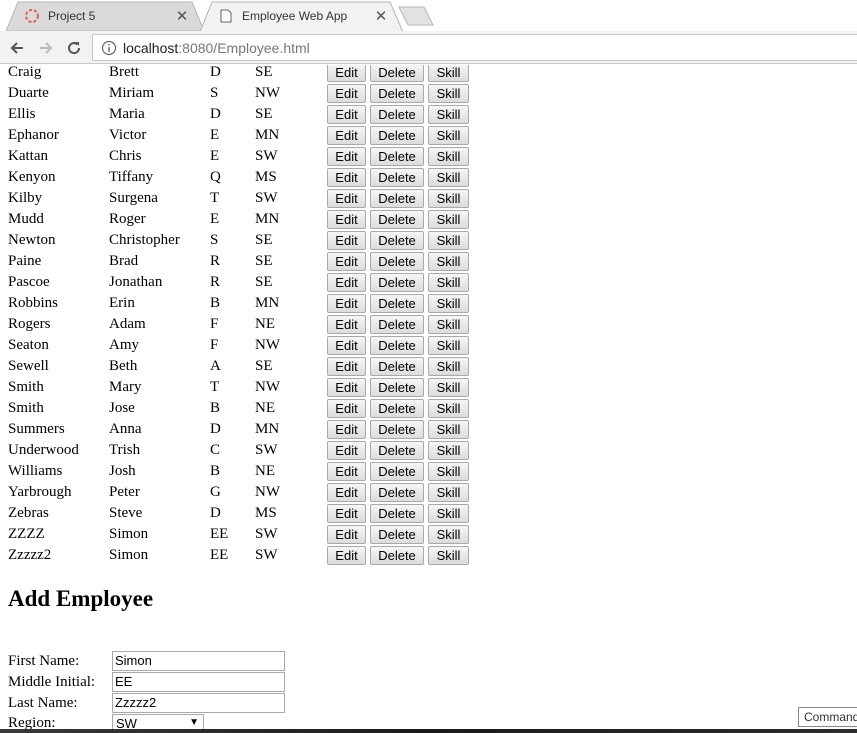 This screenshot has width=857, height=733. I want to click on table-row: Williams Josh B NE Edit Delete Skill, so click(250, 471).